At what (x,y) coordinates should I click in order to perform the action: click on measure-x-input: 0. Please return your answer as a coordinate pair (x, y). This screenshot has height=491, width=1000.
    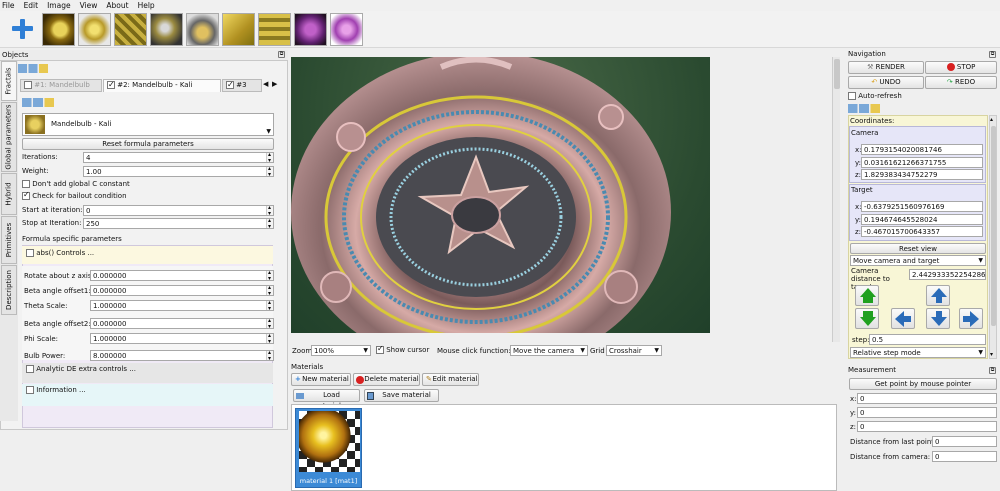
    Looking at the image, I should click on (927, 398).